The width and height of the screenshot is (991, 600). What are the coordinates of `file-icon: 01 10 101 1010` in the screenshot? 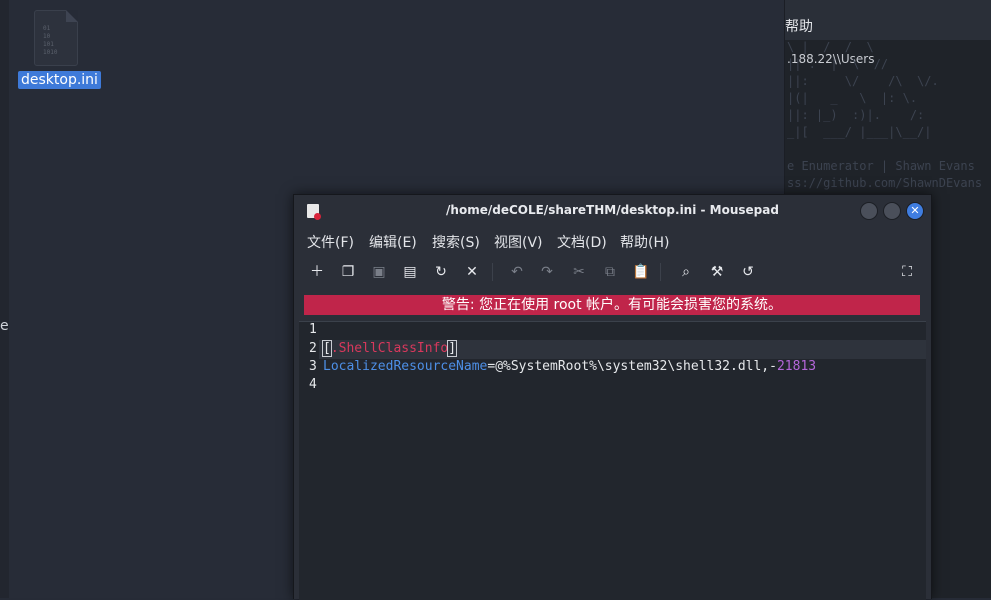 It's located at (56, 38).